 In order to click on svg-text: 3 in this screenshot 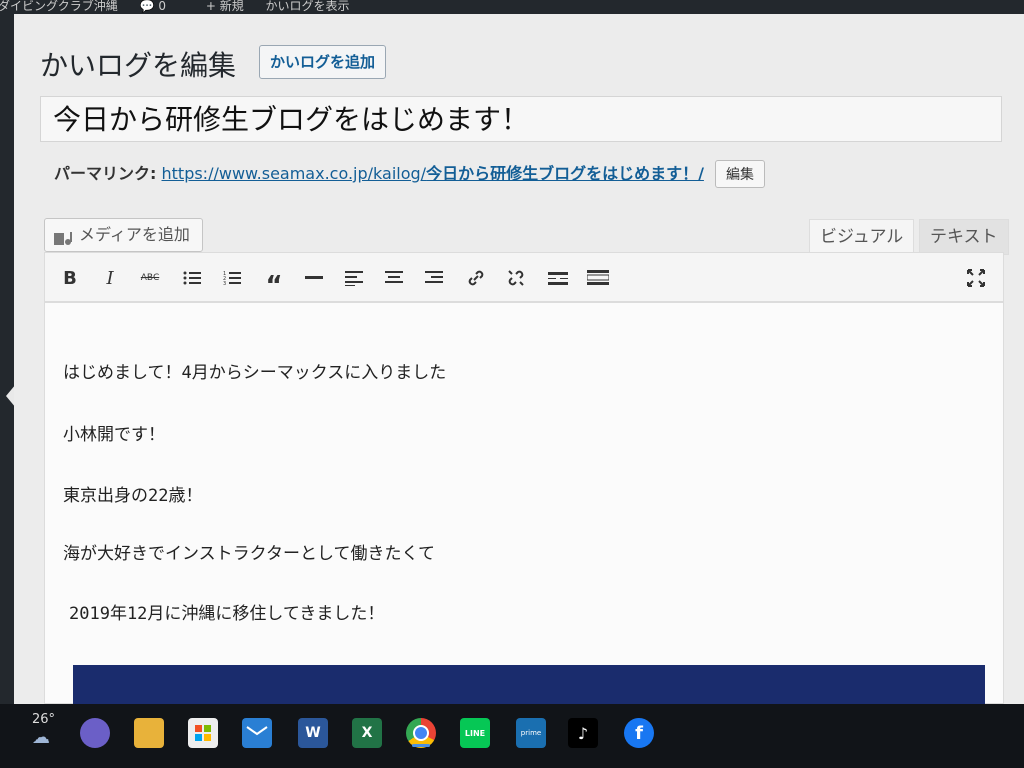, I will do `click(224, 283)`.